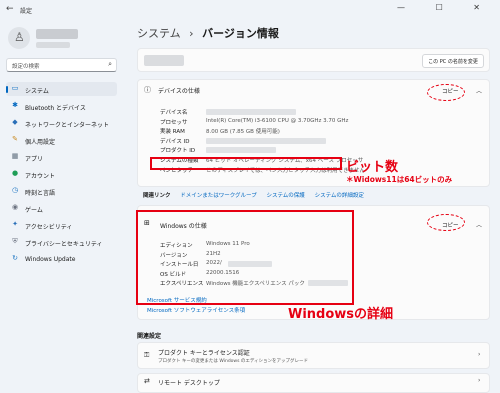  I want to click on remote-desktop-icon: ⇄, so click(147, 381).